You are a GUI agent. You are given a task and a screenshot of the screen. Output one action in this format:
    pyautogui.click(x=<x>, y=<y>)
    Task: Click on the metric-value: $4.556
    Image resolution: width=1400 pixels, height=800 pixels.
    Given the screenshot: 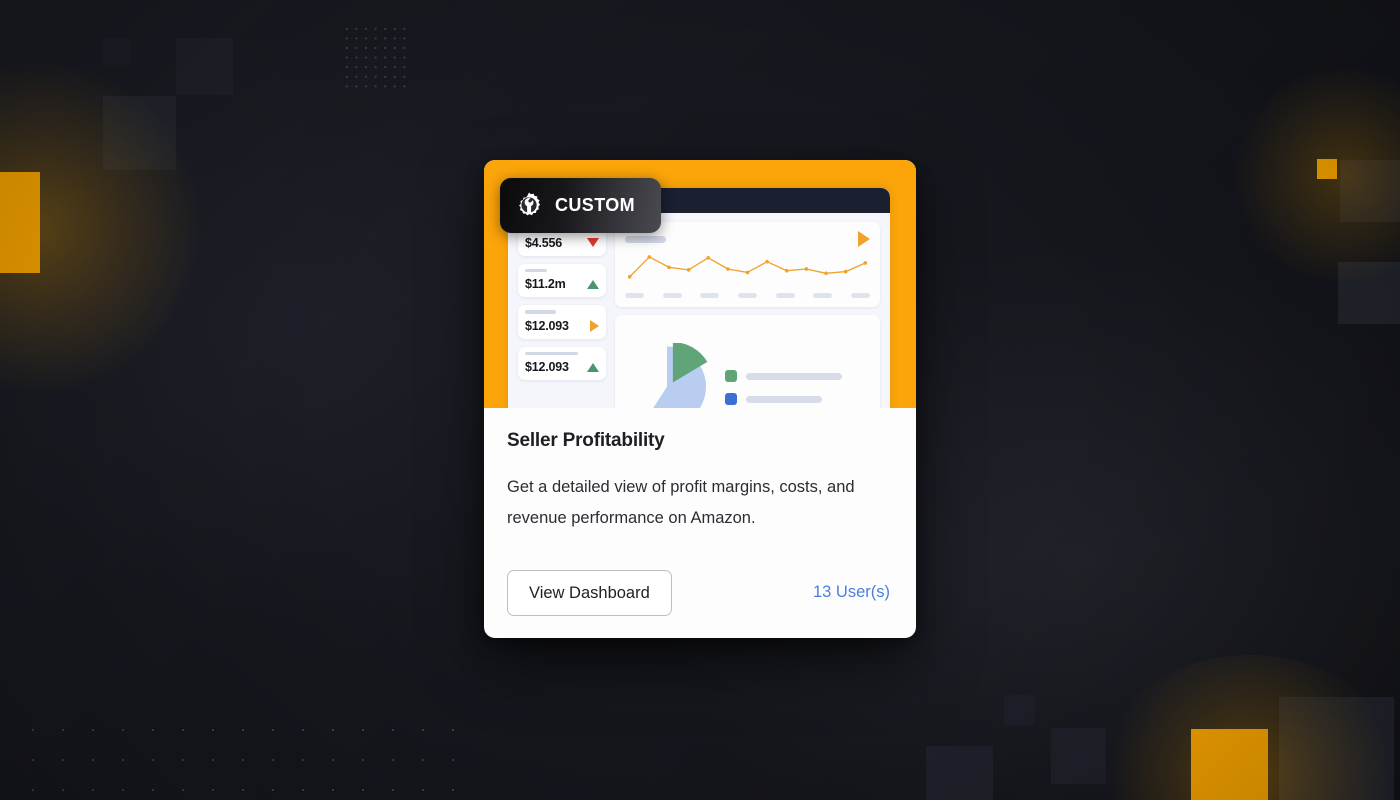 What is the action you would take?
    pyautogui.click(x=544, y=242)
    